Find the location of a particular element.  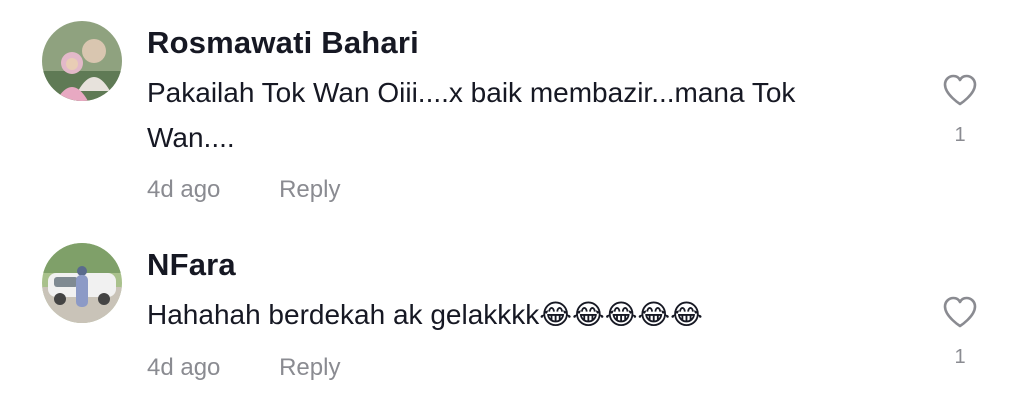

comment-text: Hahahah berdekah ak gelakkkk😂😂😂😂😂 is located at coordinates (425, 314).